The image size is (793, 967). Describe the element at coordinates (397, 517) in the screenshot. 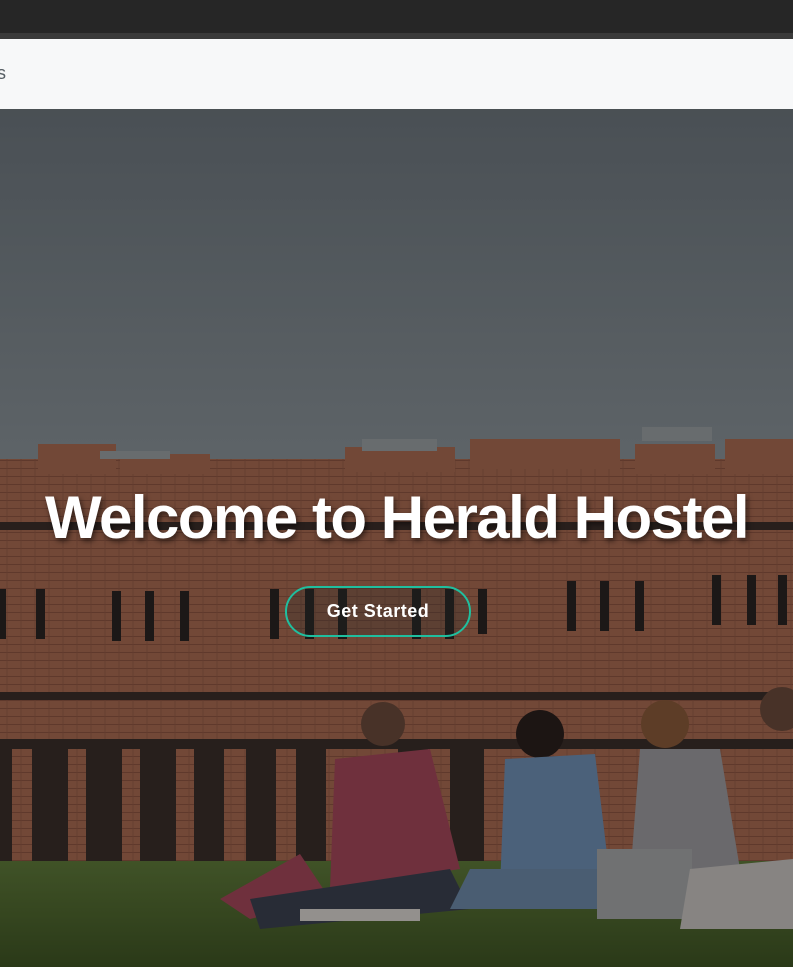

I see `hero-title: Welcome to Herald Hostel` at that location.